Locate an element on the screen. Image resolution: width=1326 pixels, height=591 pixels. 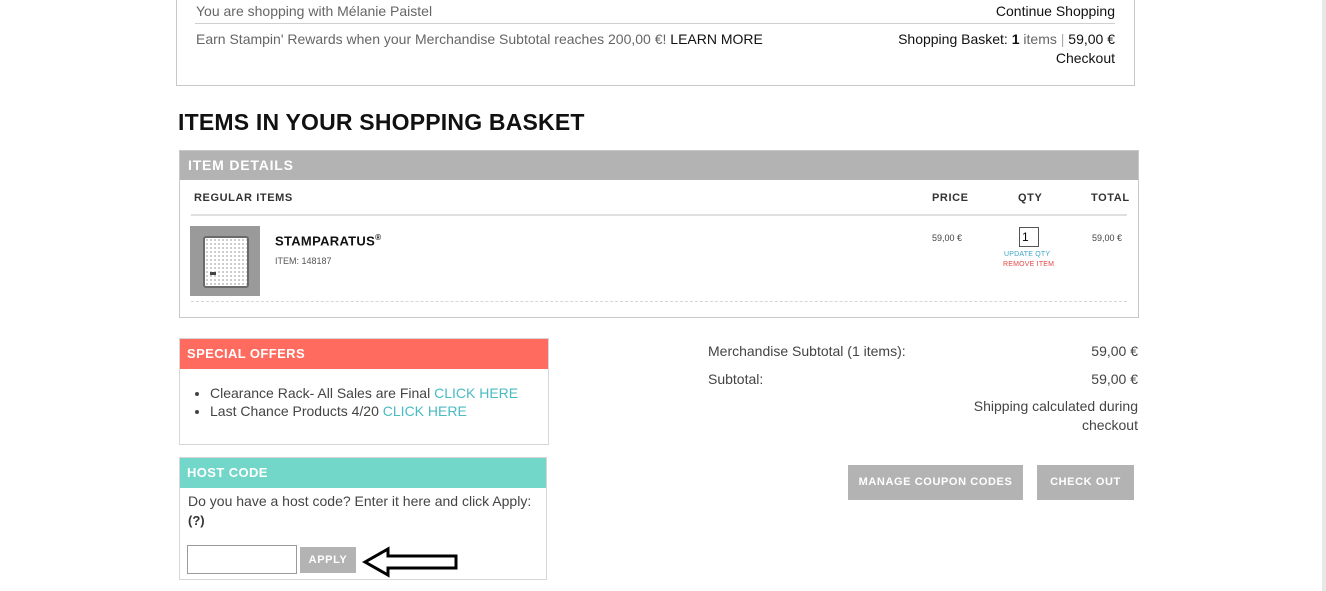
product-total: 59,00 € is located at coordinates (1107, 238).